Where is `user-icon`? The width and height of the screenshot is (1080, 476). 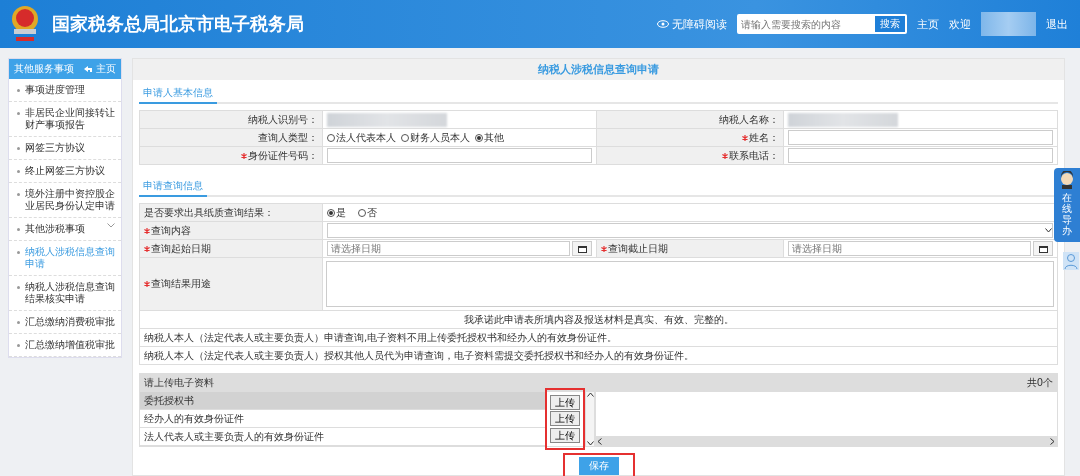
user-icon is located at coordinates (1071, 261).